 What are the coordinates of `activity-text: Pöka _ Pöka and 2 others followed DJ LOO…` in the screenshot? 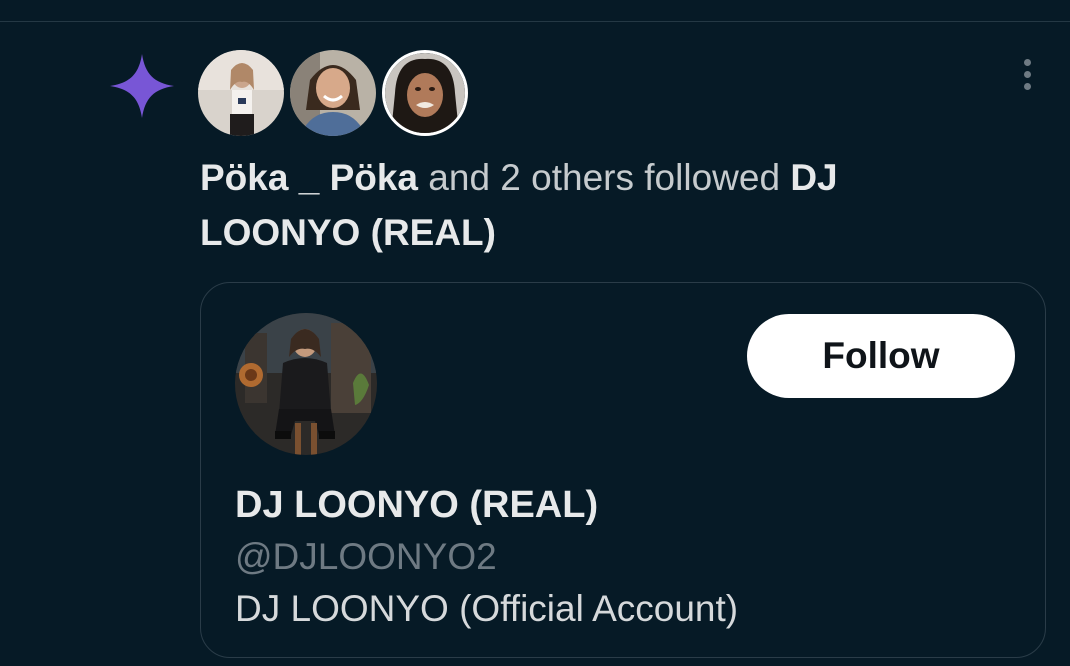 It's located at (580, 205).